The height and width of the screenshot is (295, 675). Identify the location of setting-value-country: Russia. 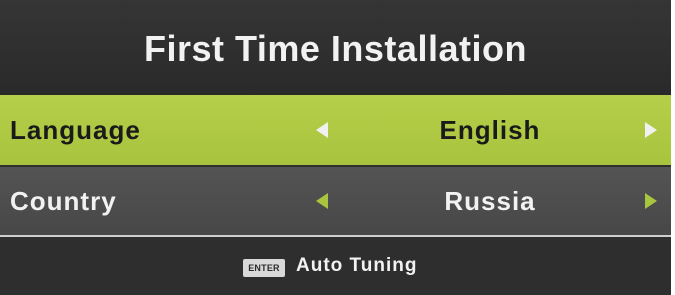
(490, 200).